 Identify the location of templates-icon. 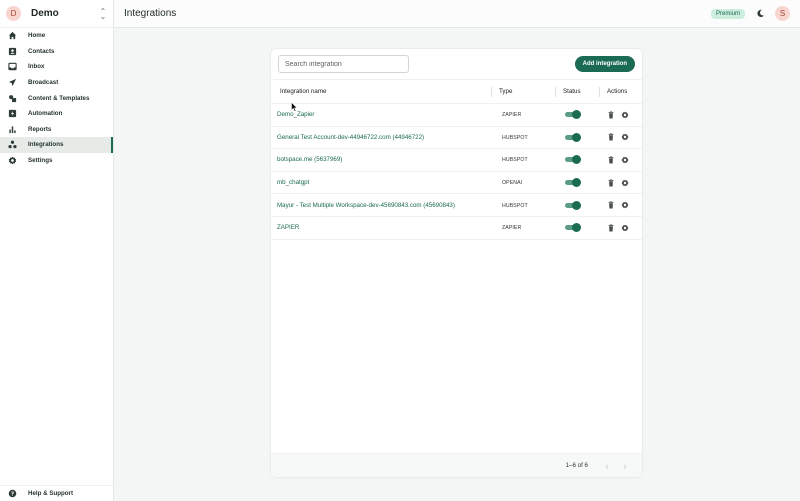
(12, 98).